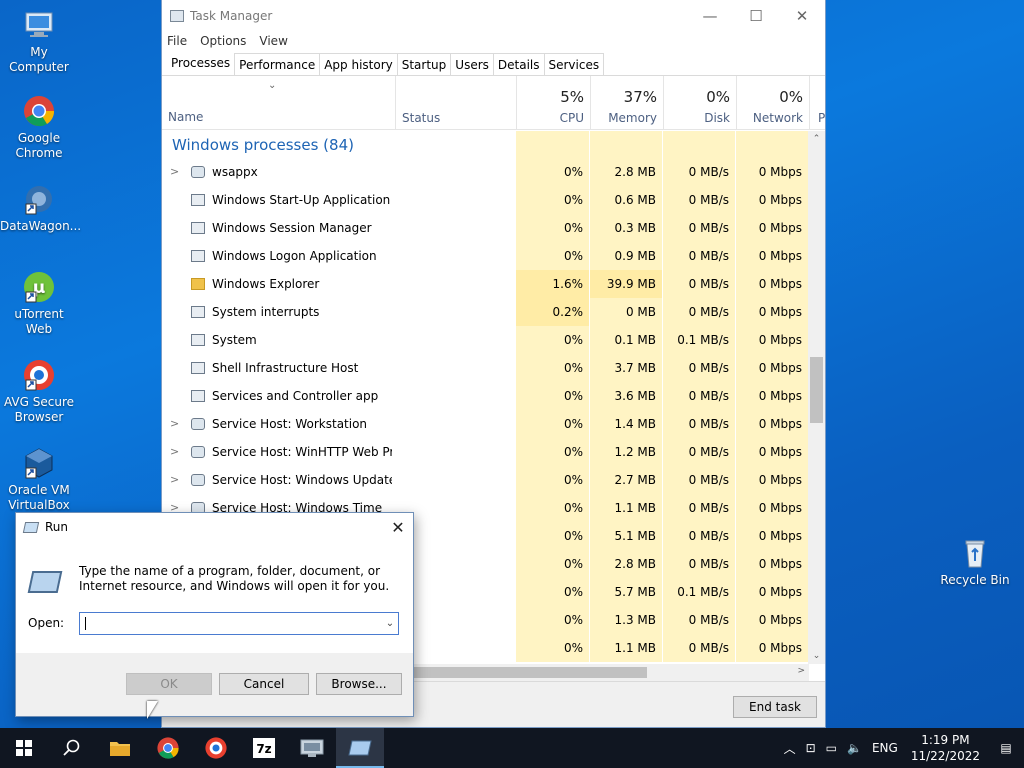  Describe the element at coordinates (358, 64) in the screenshot. I see `tab-app-history: App history` at that location.